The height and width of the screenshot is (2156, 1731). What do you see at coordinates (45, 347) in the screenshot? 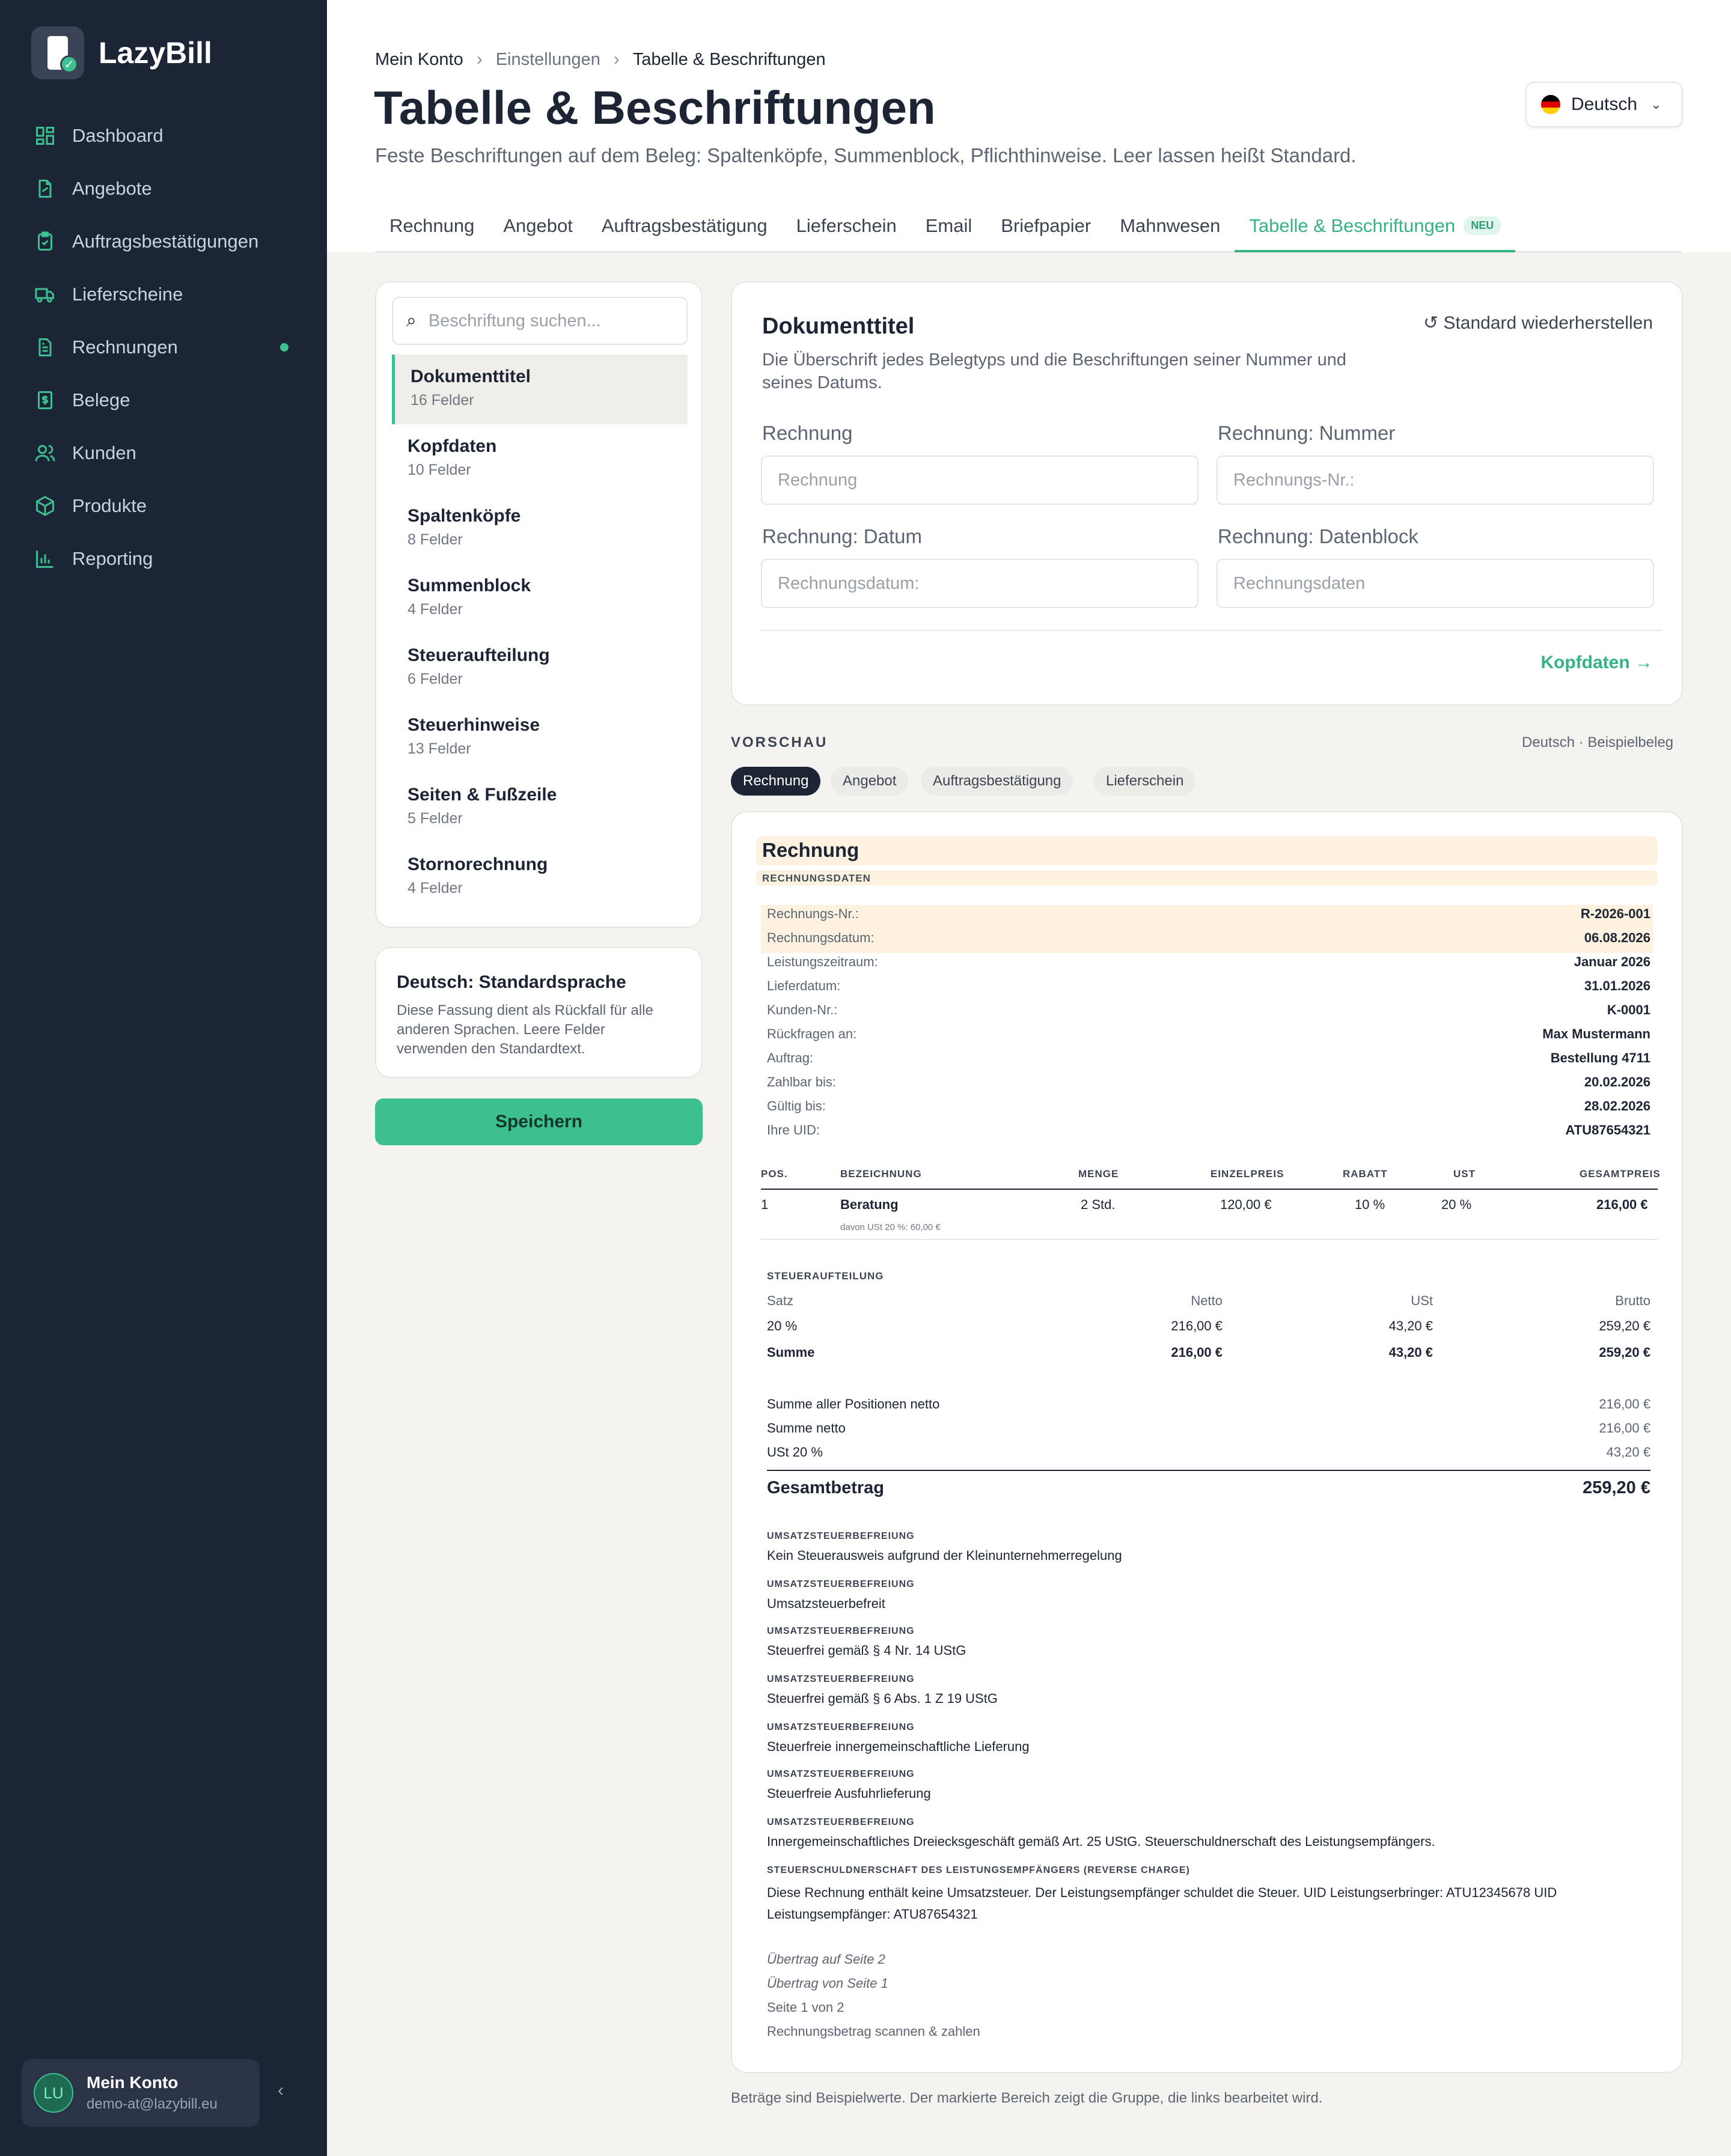
I see `invoice-icon` at bounding box center [45, 347].